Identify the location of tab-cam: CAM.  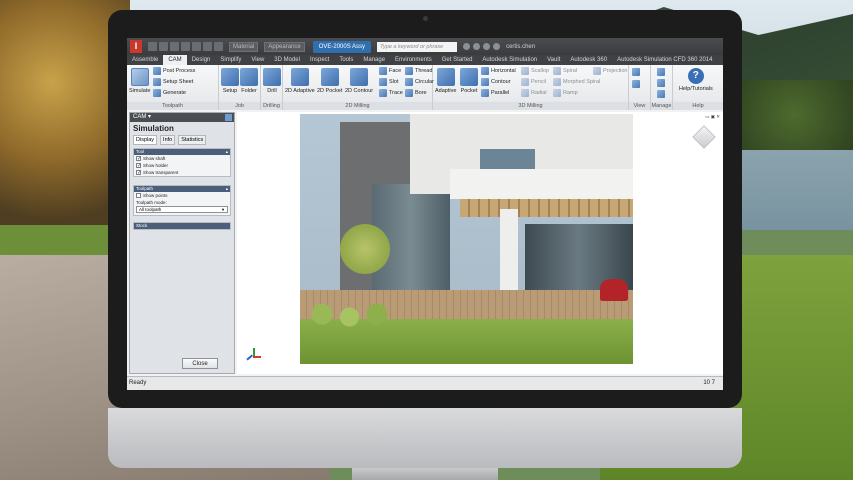
(175, 60).